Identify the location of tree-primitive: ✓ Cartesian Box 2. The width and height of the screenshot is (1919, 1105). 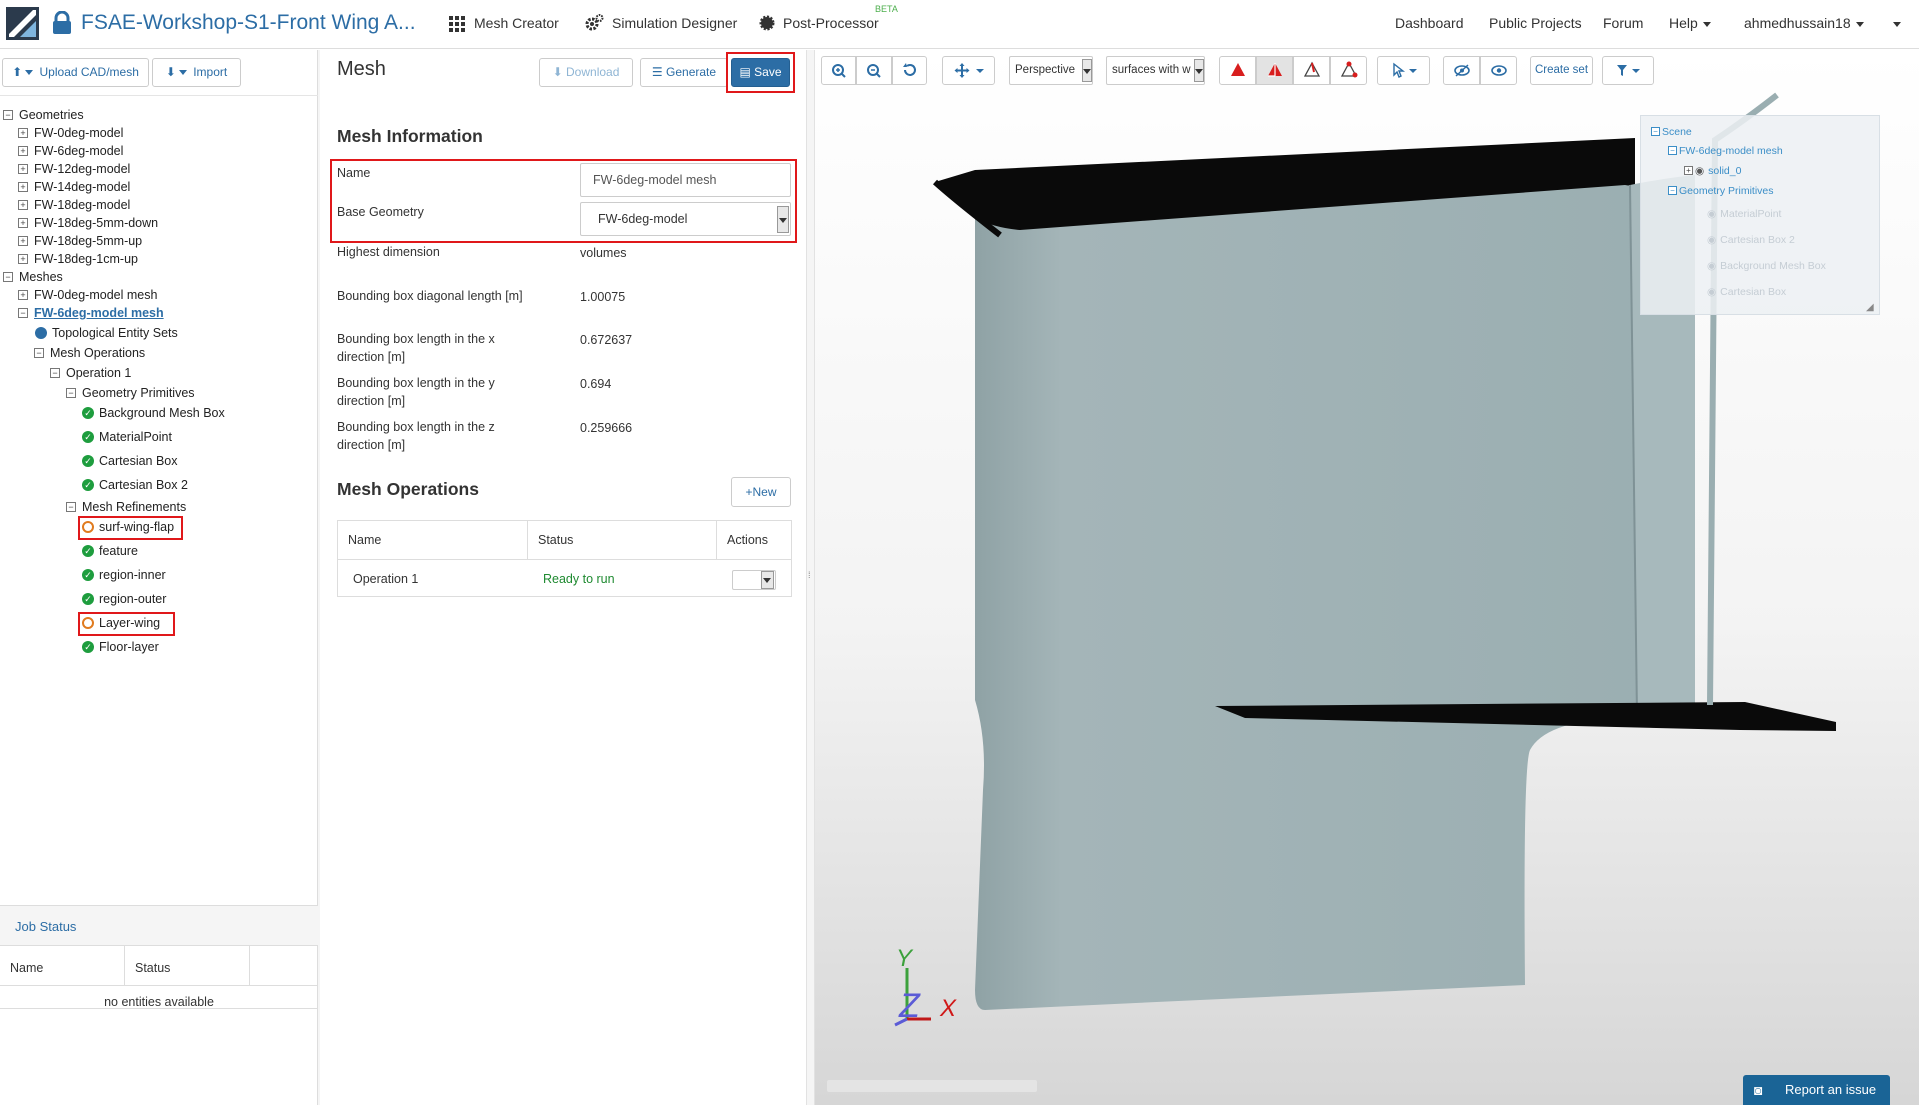
(135, 485).